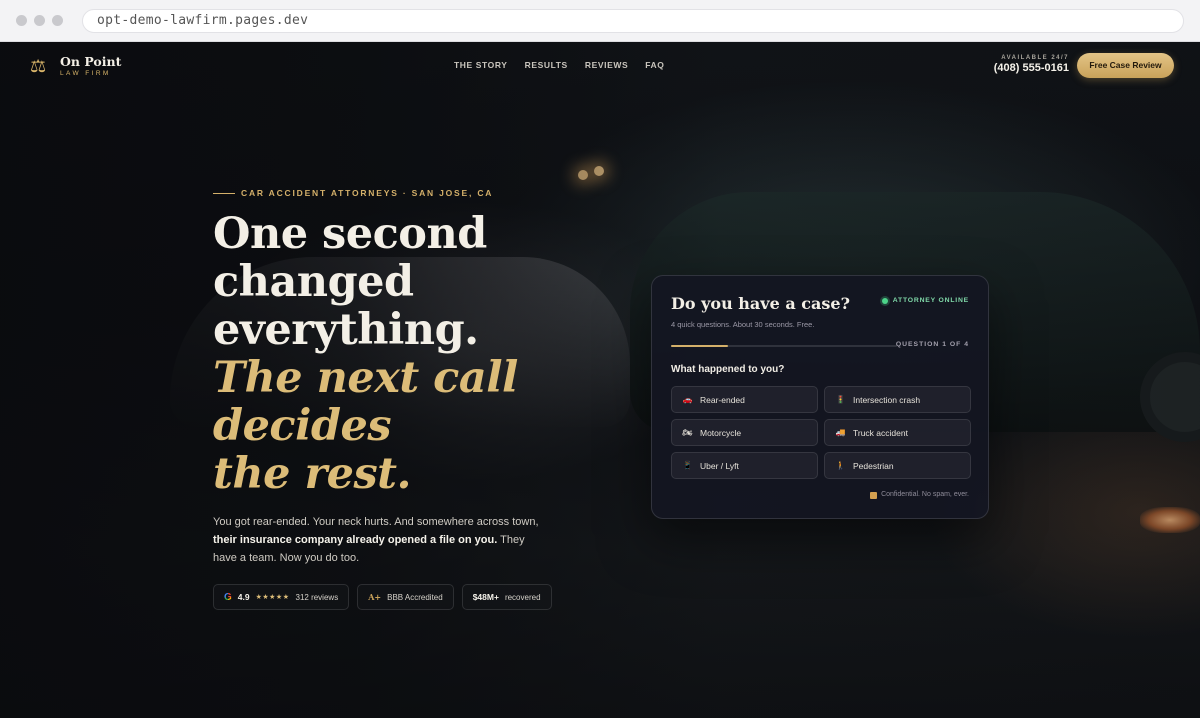 The width and height of the screenshot is (1200, 718). I want to click on confidential-text: Confidential. No spam, ever., so click(925, 494).